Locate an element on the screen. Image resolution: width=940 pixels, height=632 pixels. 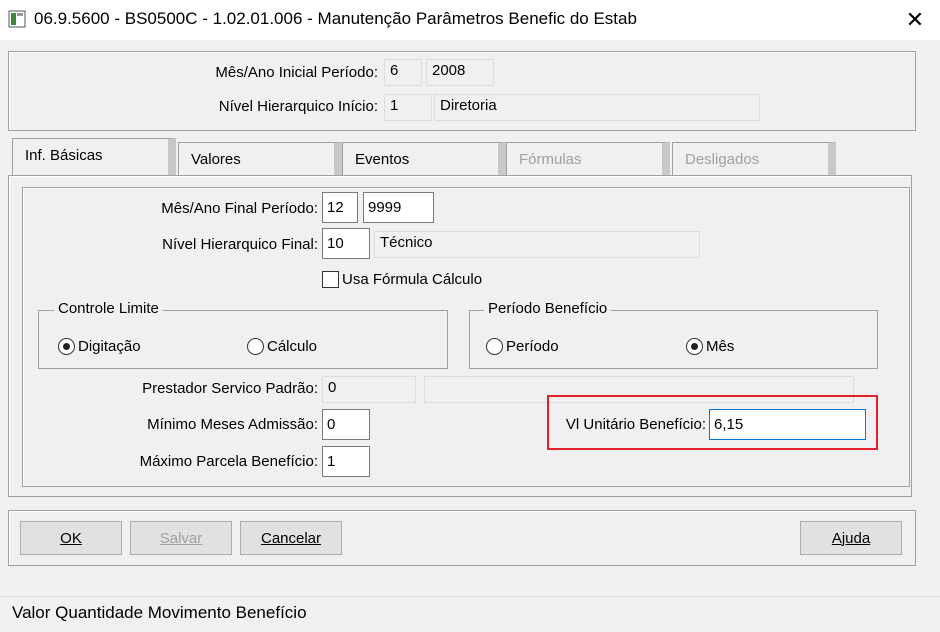
tab-eventos: Eventos is located at coordinates (424, 159).